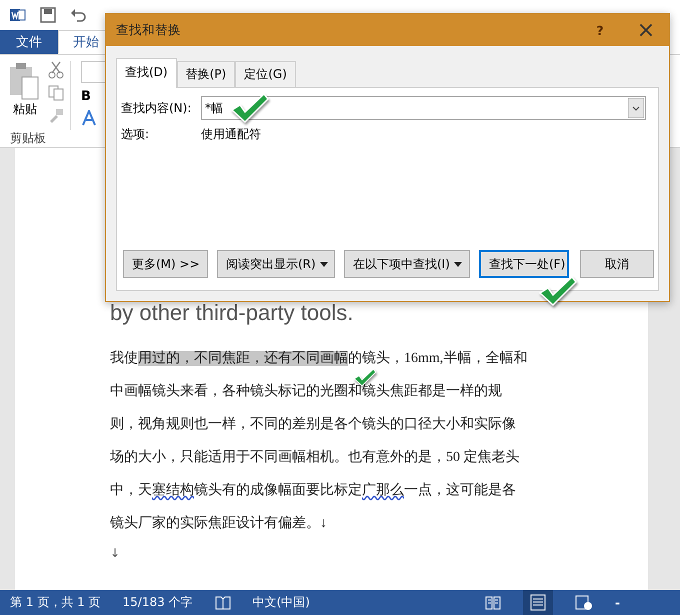 The image size is (680, 615). What do you see at coordinates (48, 15) in the screenshot?
I see `save-icon` at bounding box center [48, 15].